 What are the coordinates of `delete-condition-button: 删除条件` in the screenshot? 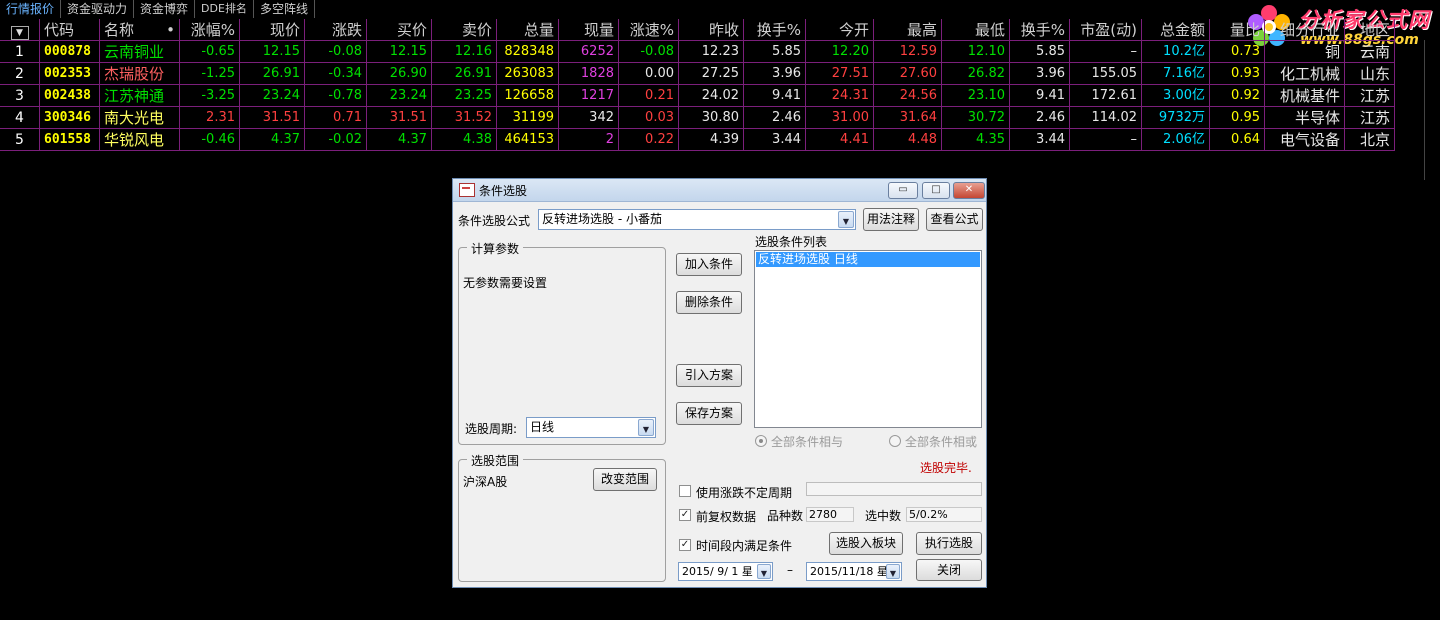 It's located at (709, 302).